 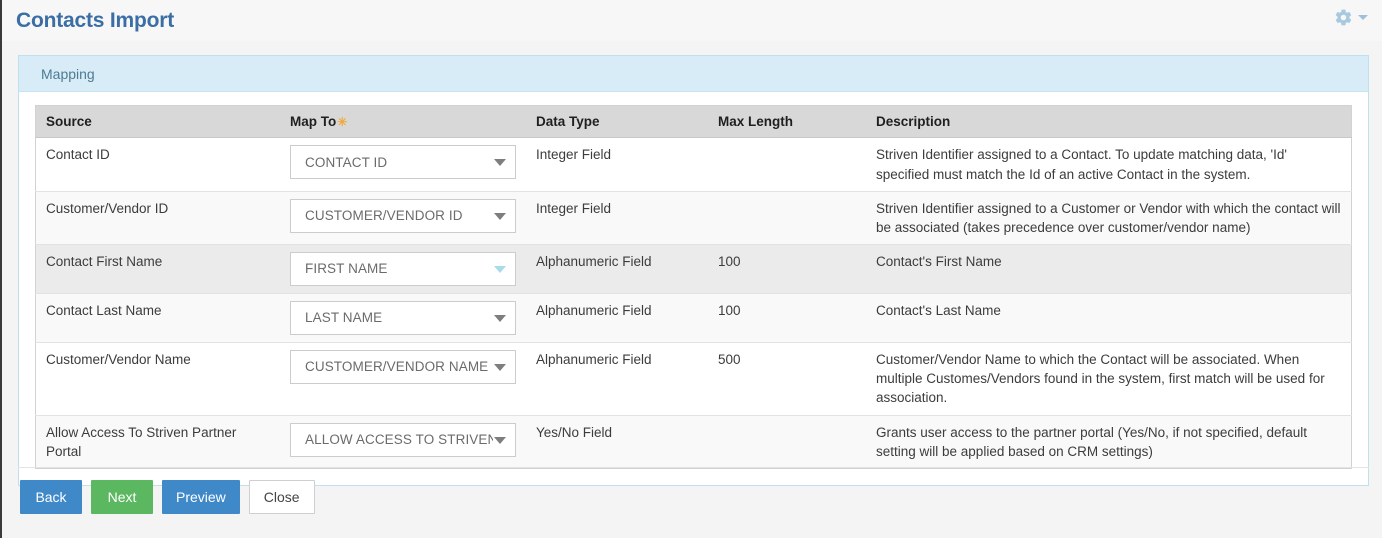 What do you see at coordinates (1109, 318) in the screenshot?
I see `cell-description: Contact's Last Name` at bounding box center [1109, 318].